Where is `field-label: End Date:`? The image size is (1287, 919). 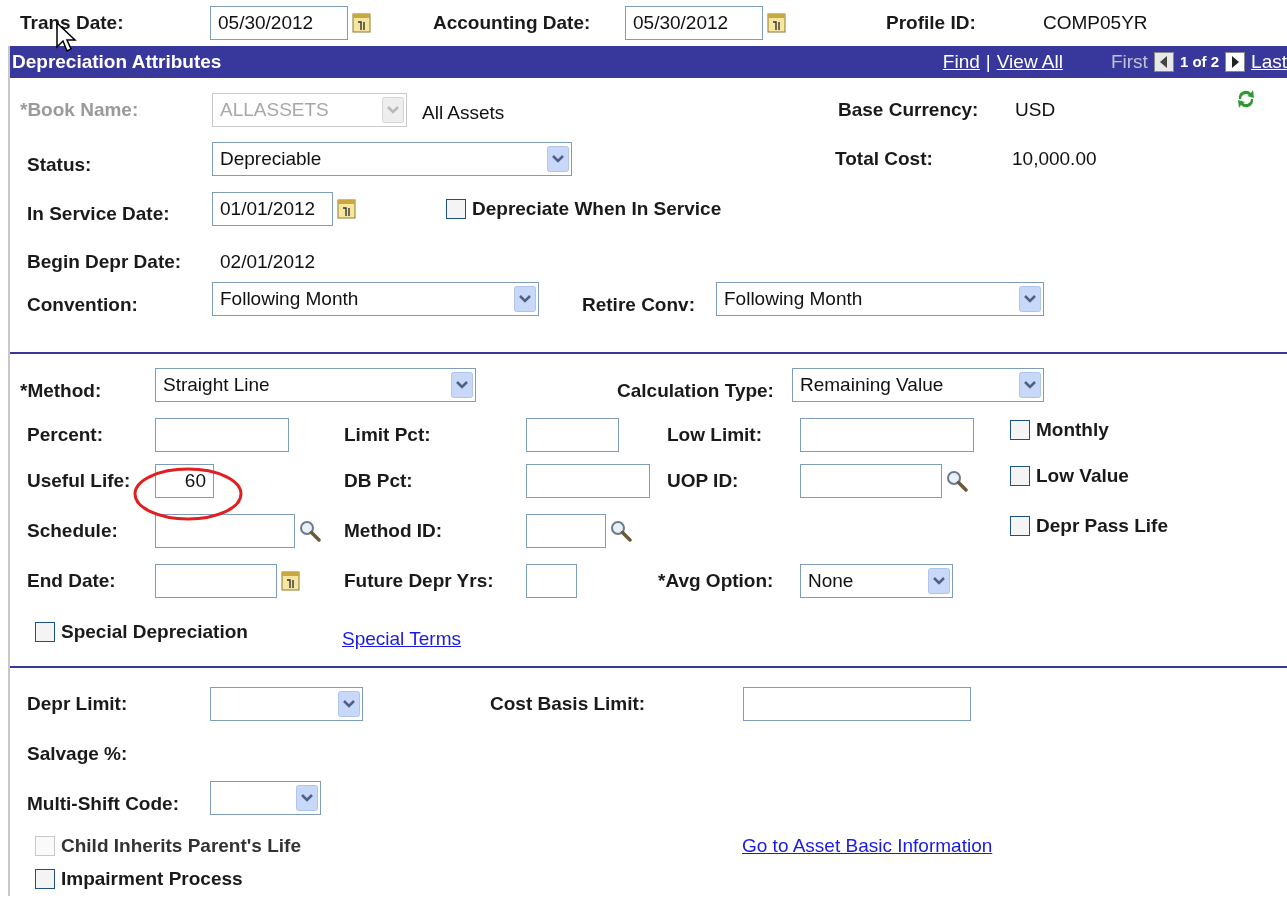
field-label: End Date: is located at coordinates (71, 580).